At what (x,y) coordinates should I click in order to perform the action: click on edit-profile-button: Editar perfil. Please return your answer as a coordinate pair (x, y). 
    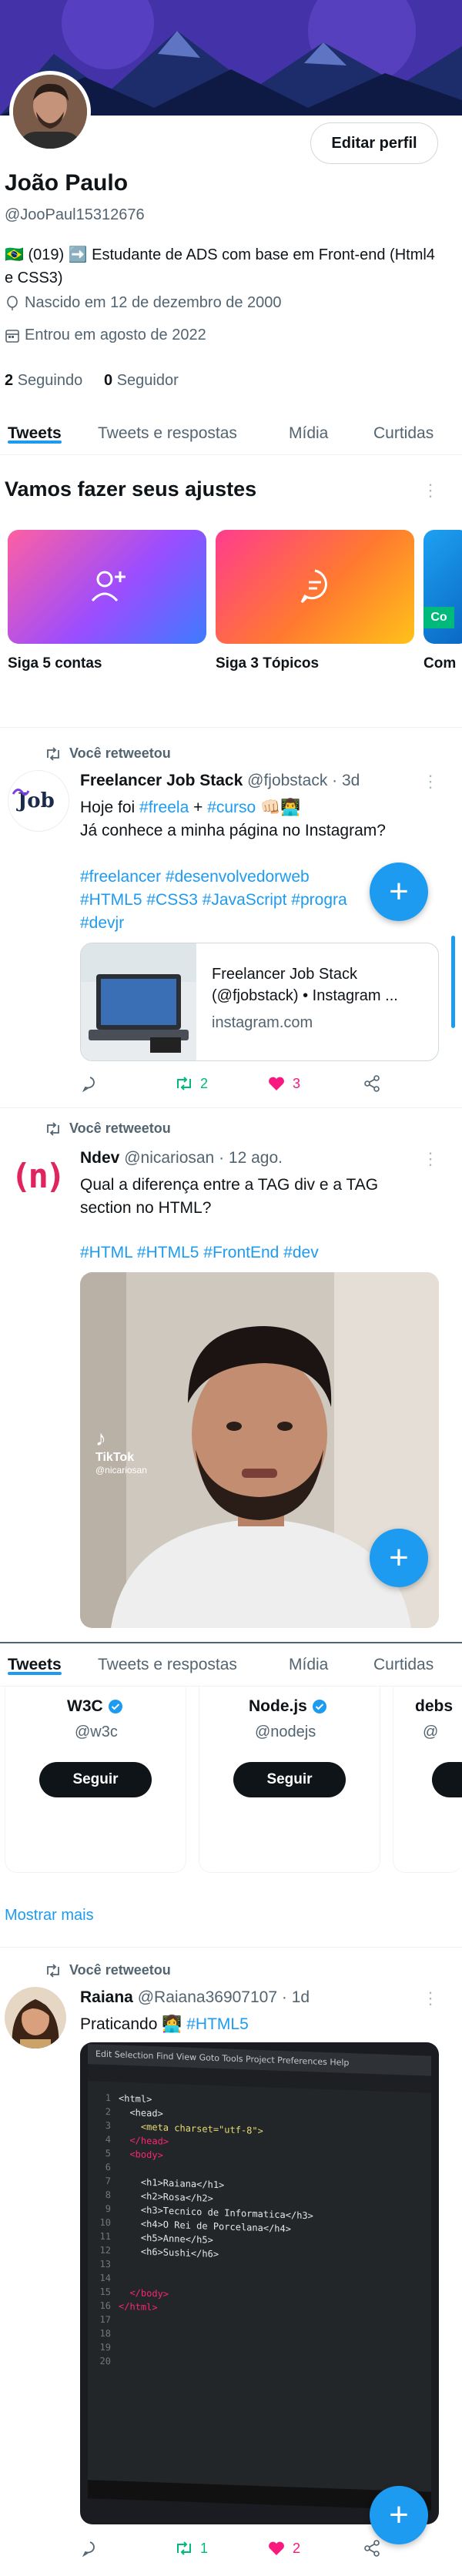
    Looking at the image, I should click on (374, 143).